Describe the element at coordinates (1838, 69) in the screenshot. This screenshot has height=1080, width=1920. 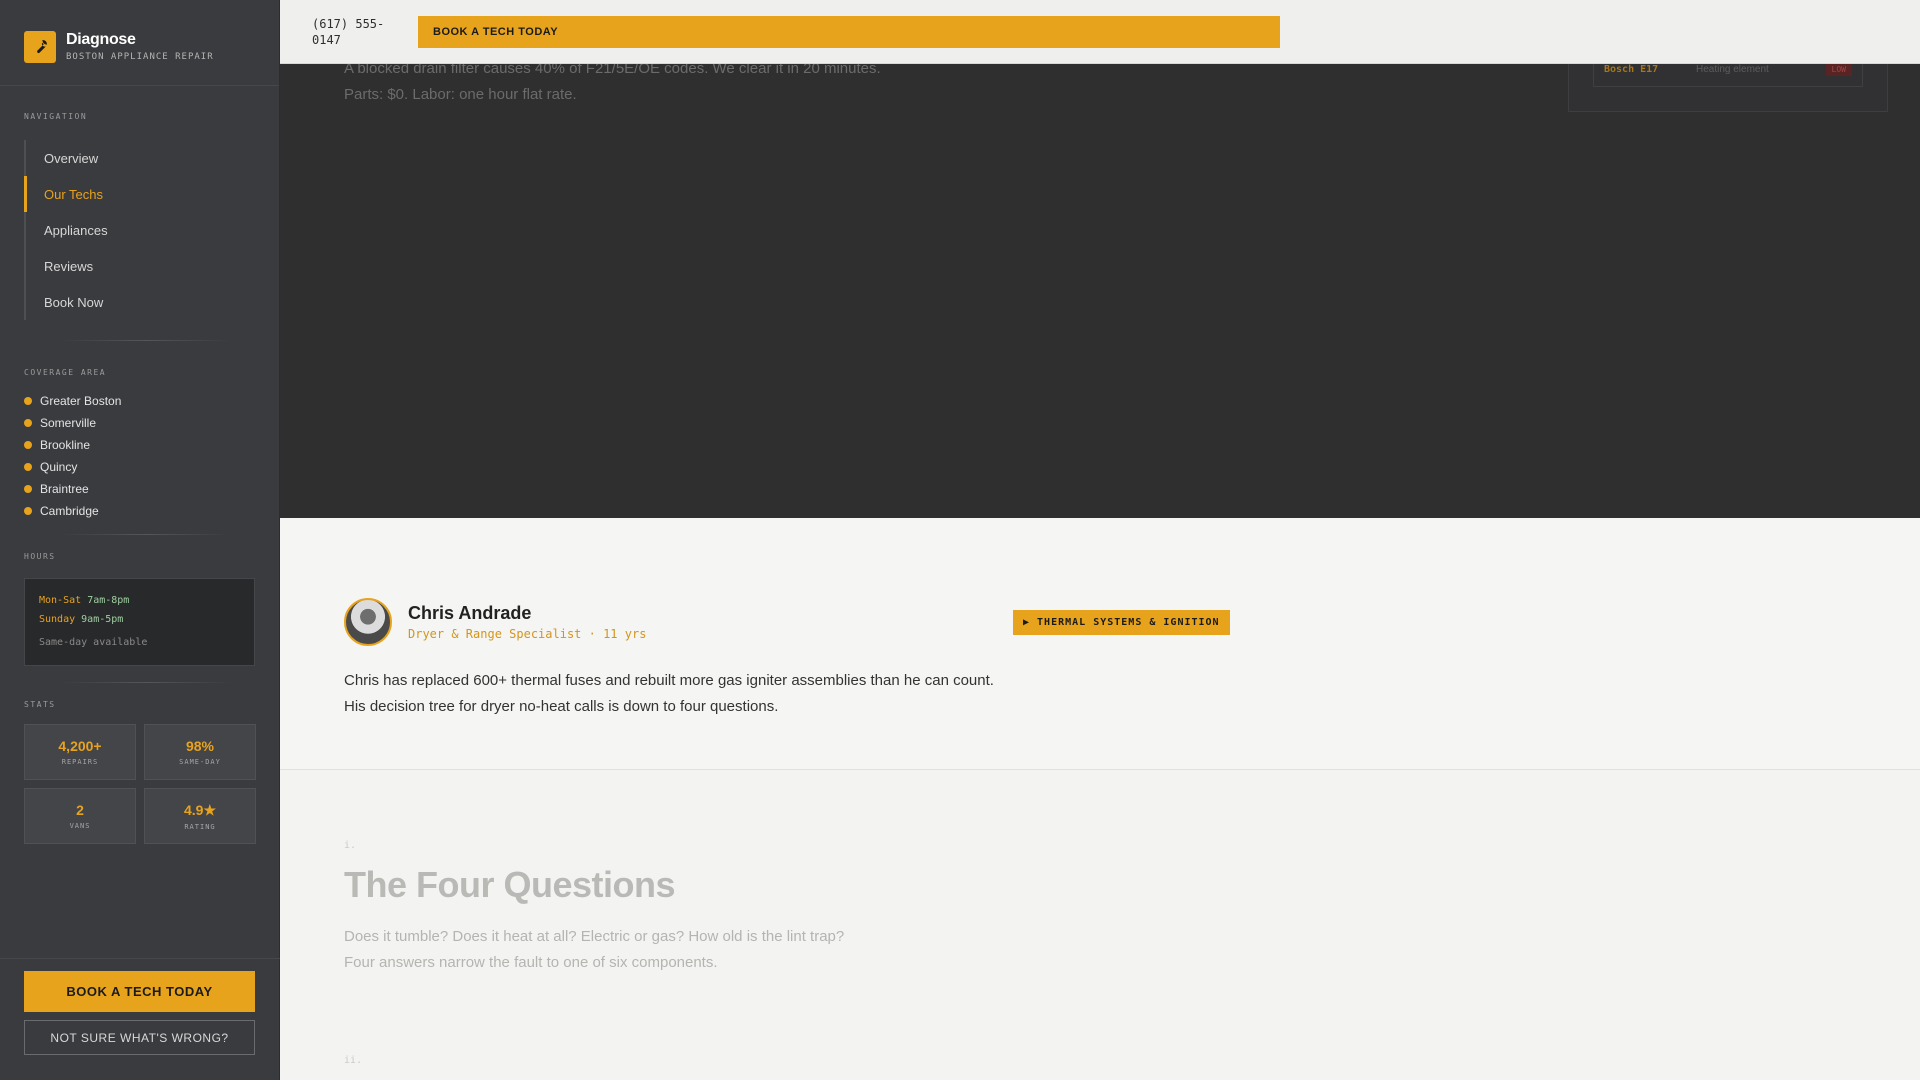
I see `severity-badge: LOW` at that location.